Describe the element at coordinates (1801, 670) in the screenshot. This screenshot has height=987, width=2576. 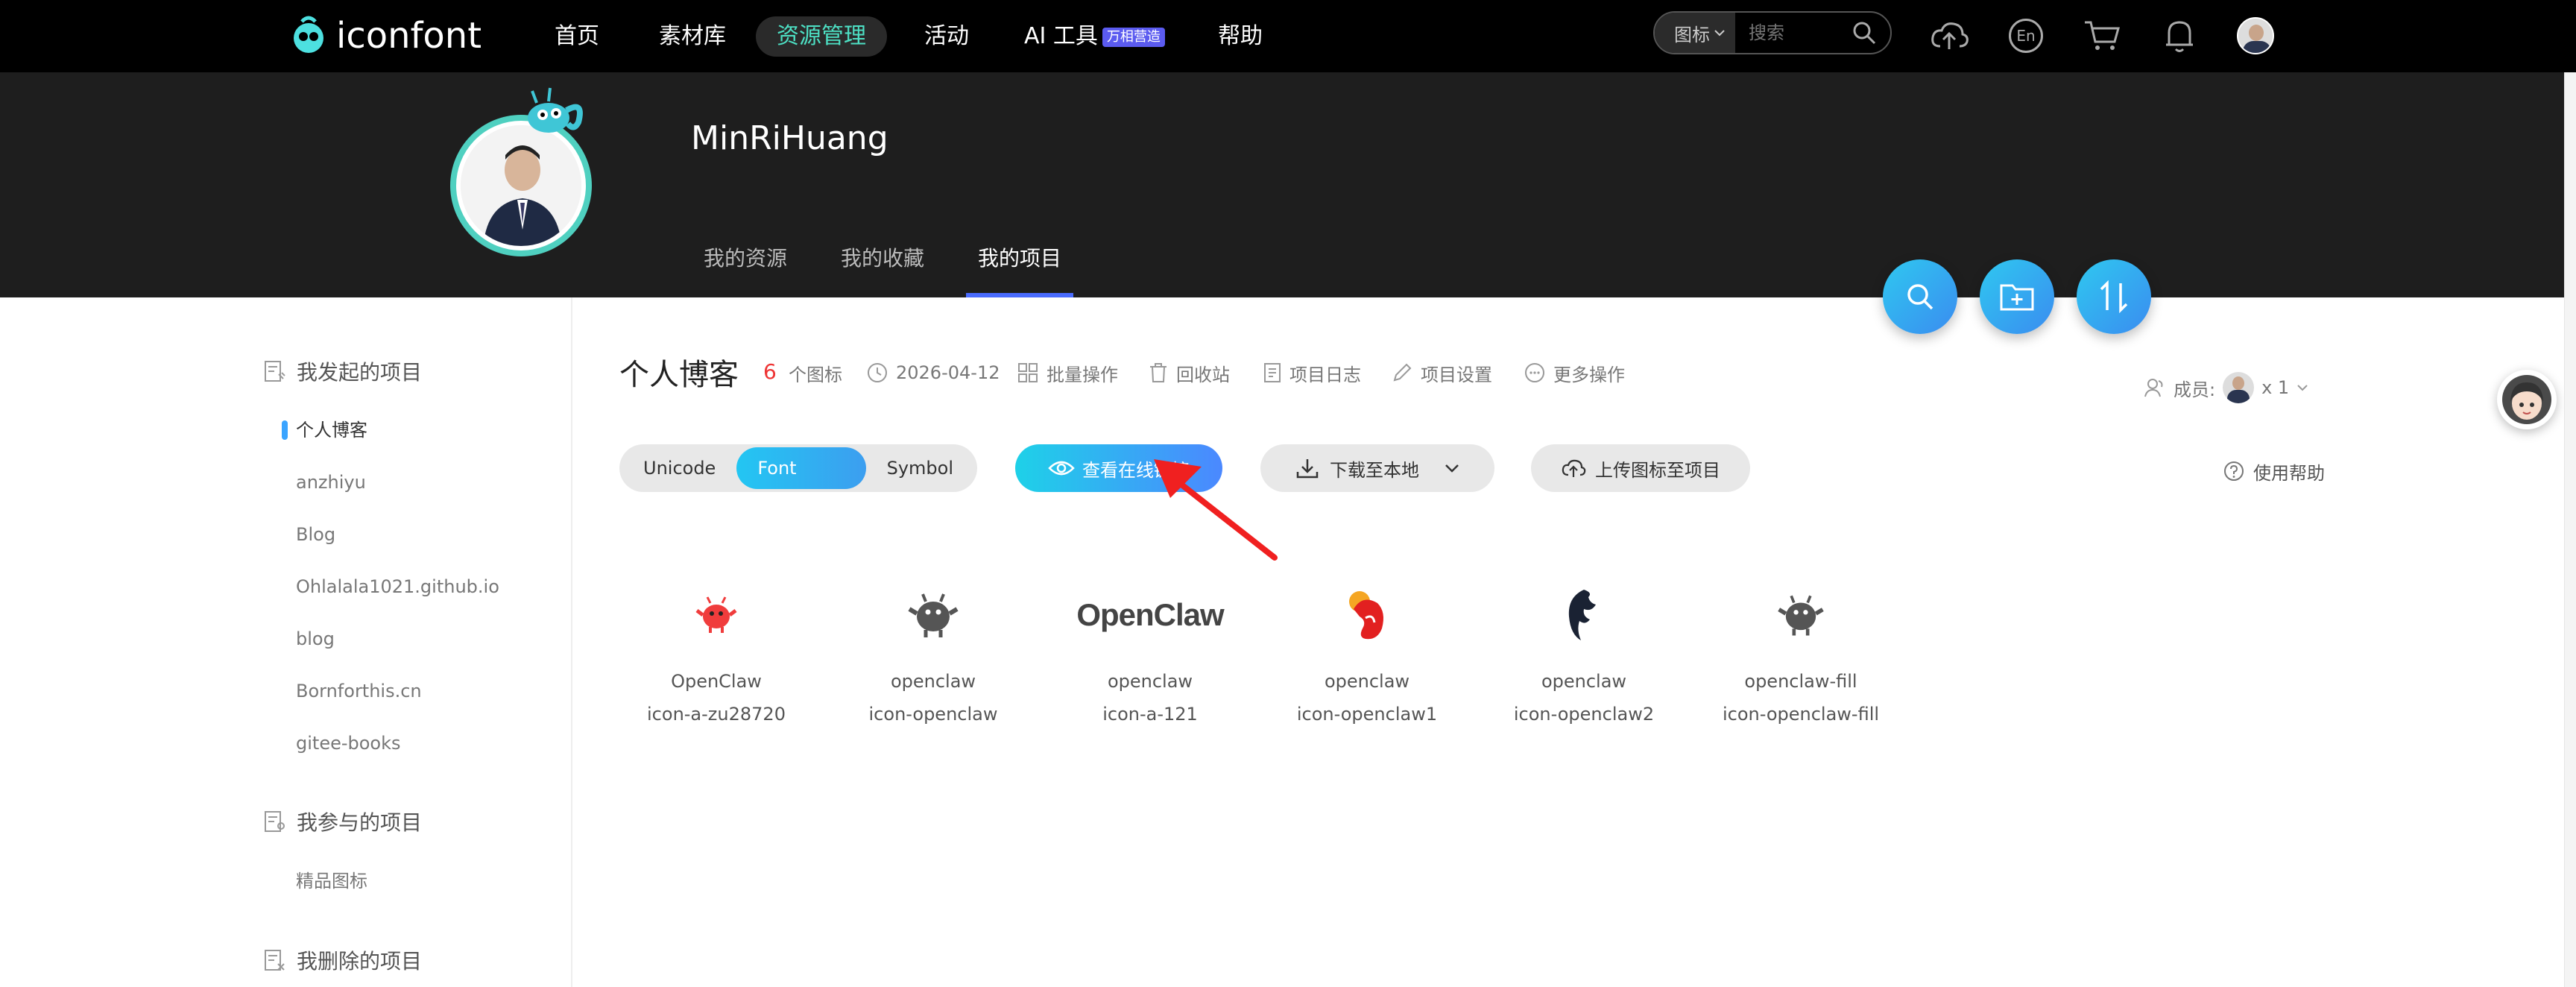
I see `icon-card: openclaw-fill icon-openclaw-fill` at that location.